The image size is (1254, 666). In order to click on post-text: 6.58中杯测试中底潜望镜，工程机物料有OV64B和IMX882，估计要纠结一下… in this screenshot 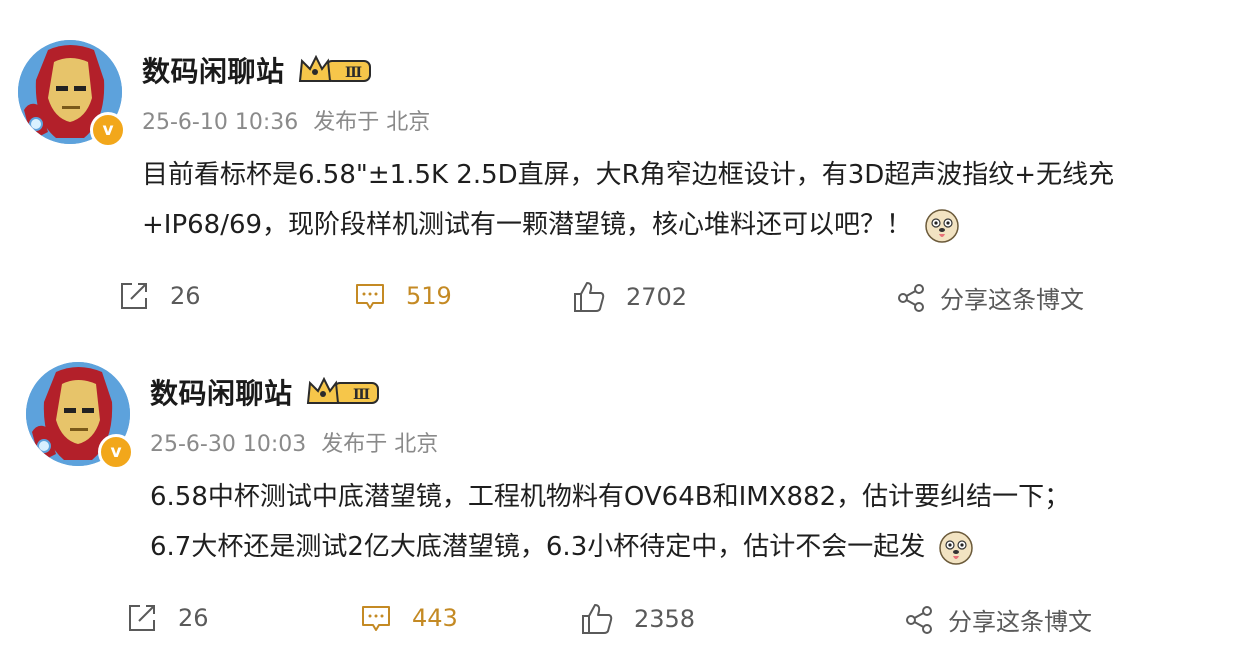, I will do `click(610, 522)`.